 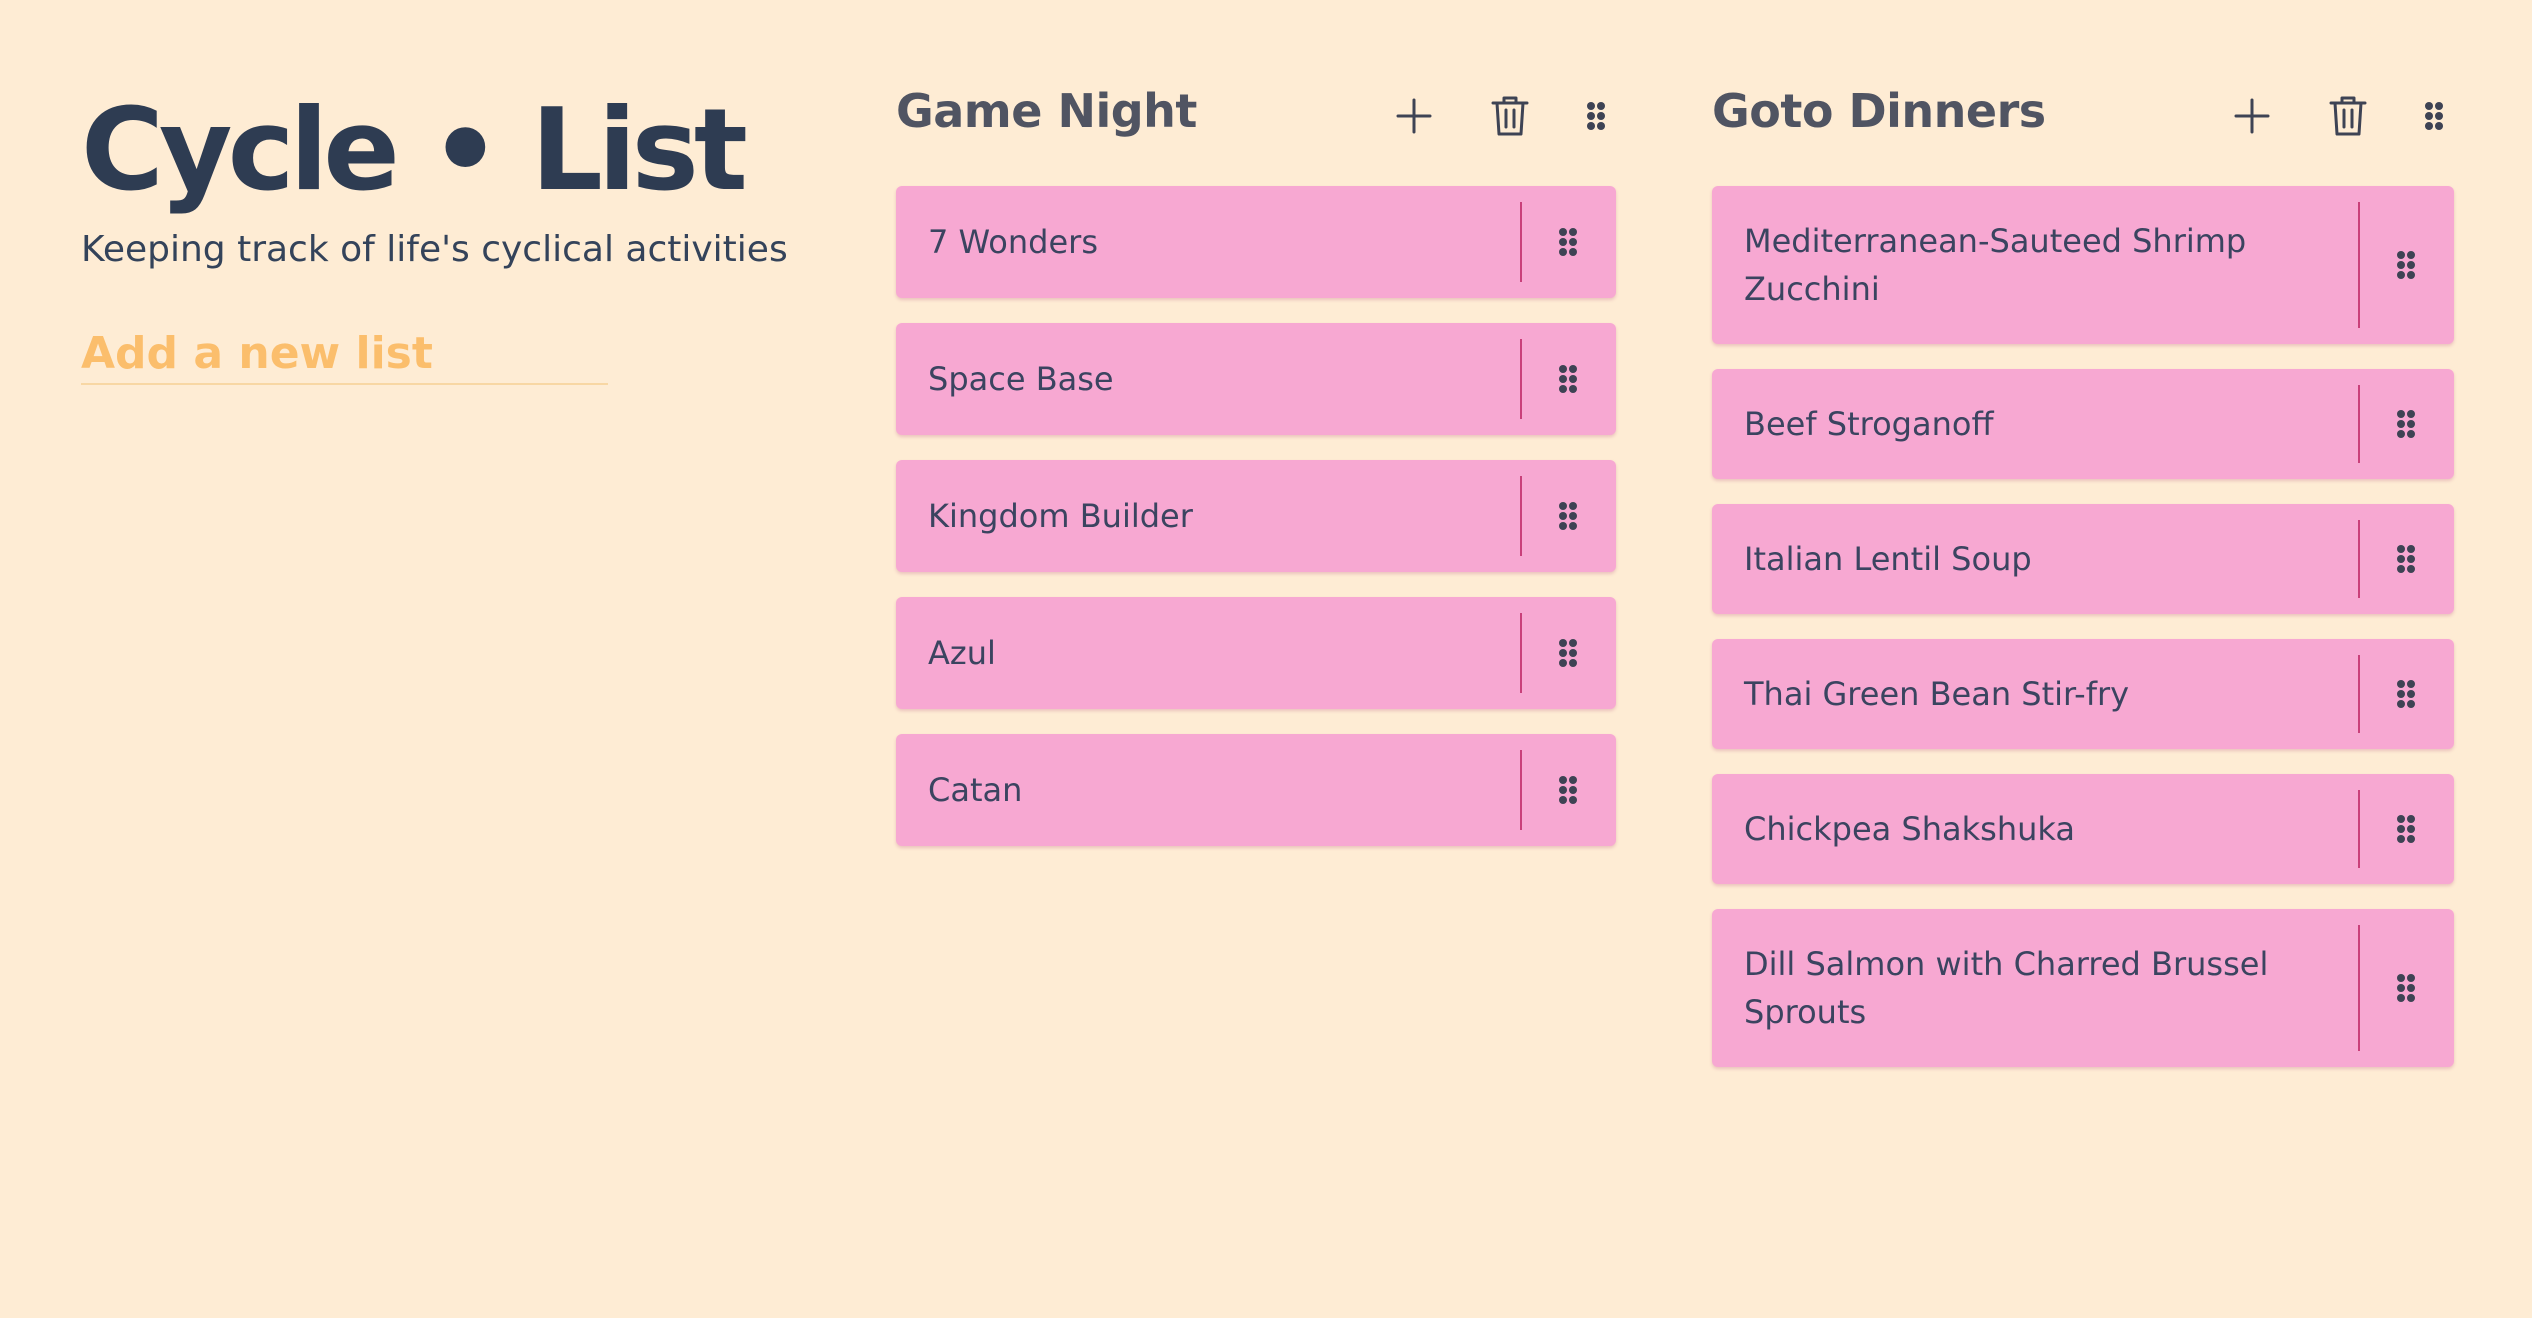 What do you see at coordinates (1013, 242) in the screenshot?
I see `item-label: 7 Wonders` at bounding box center [1013, 242].